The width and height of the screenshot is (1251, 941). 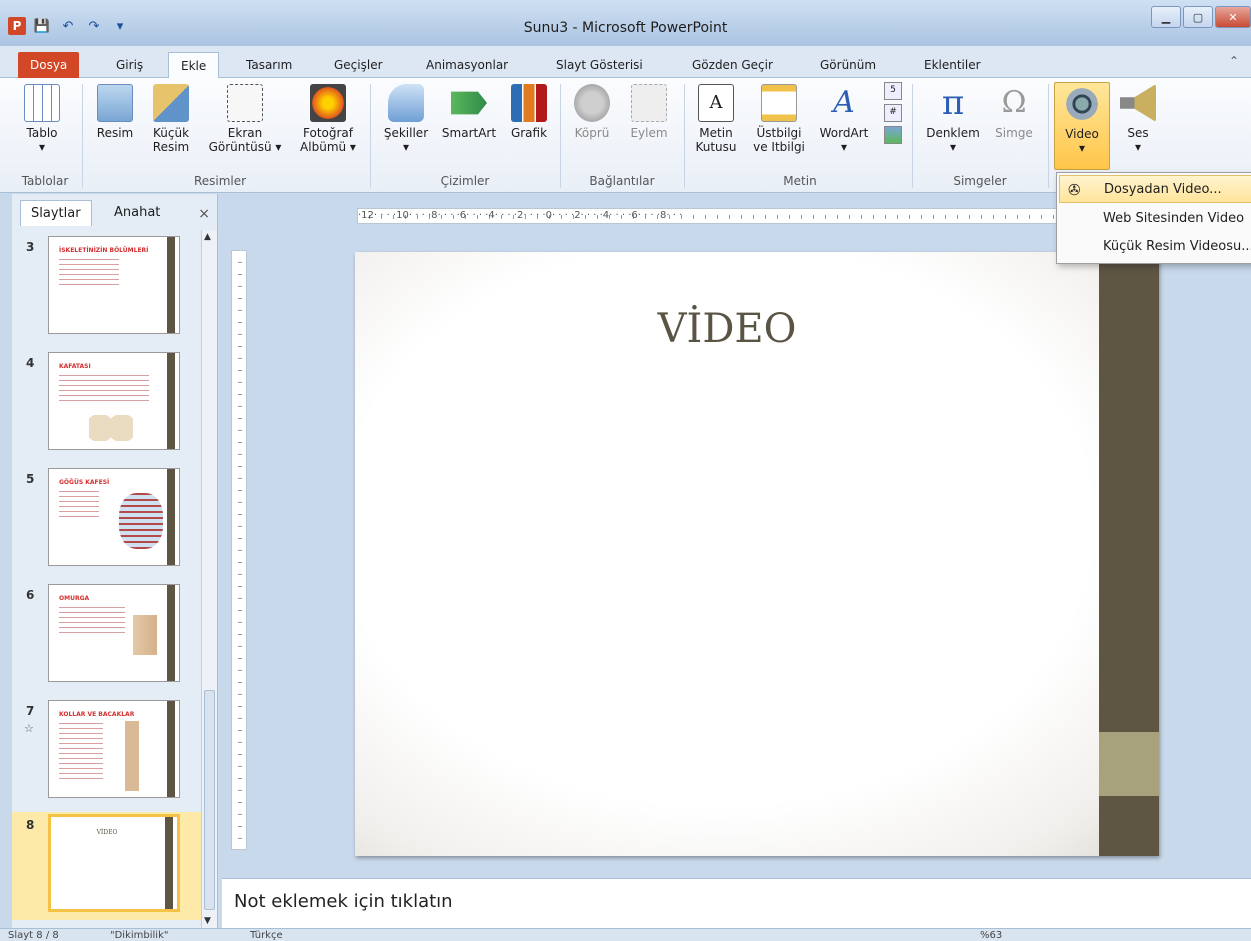 I want to click on scroll-up-icon: ▲, so click(x=207, y=237).